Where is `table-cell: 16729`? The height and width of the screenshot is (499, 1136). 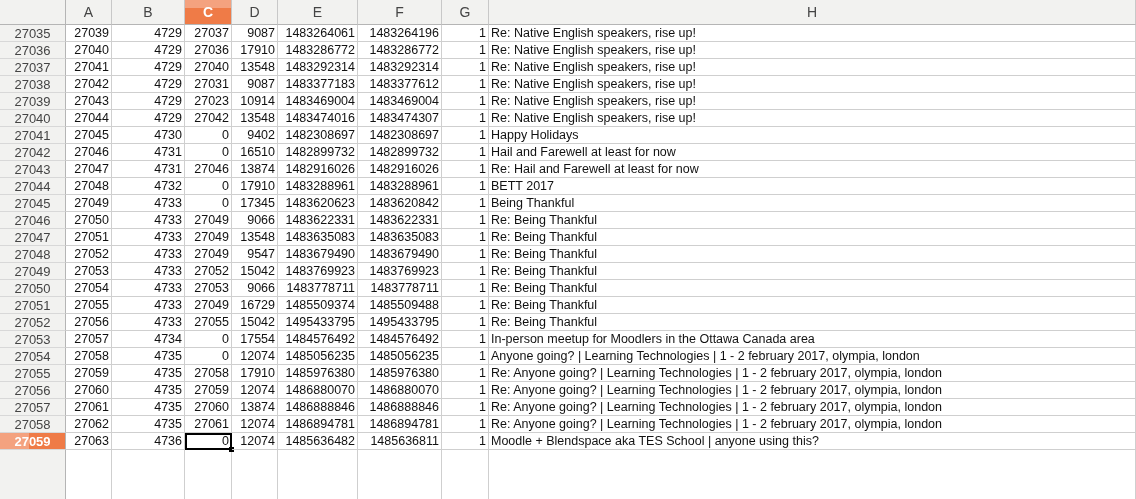
table-cell: 16729 is located at coordinates (255, 305).